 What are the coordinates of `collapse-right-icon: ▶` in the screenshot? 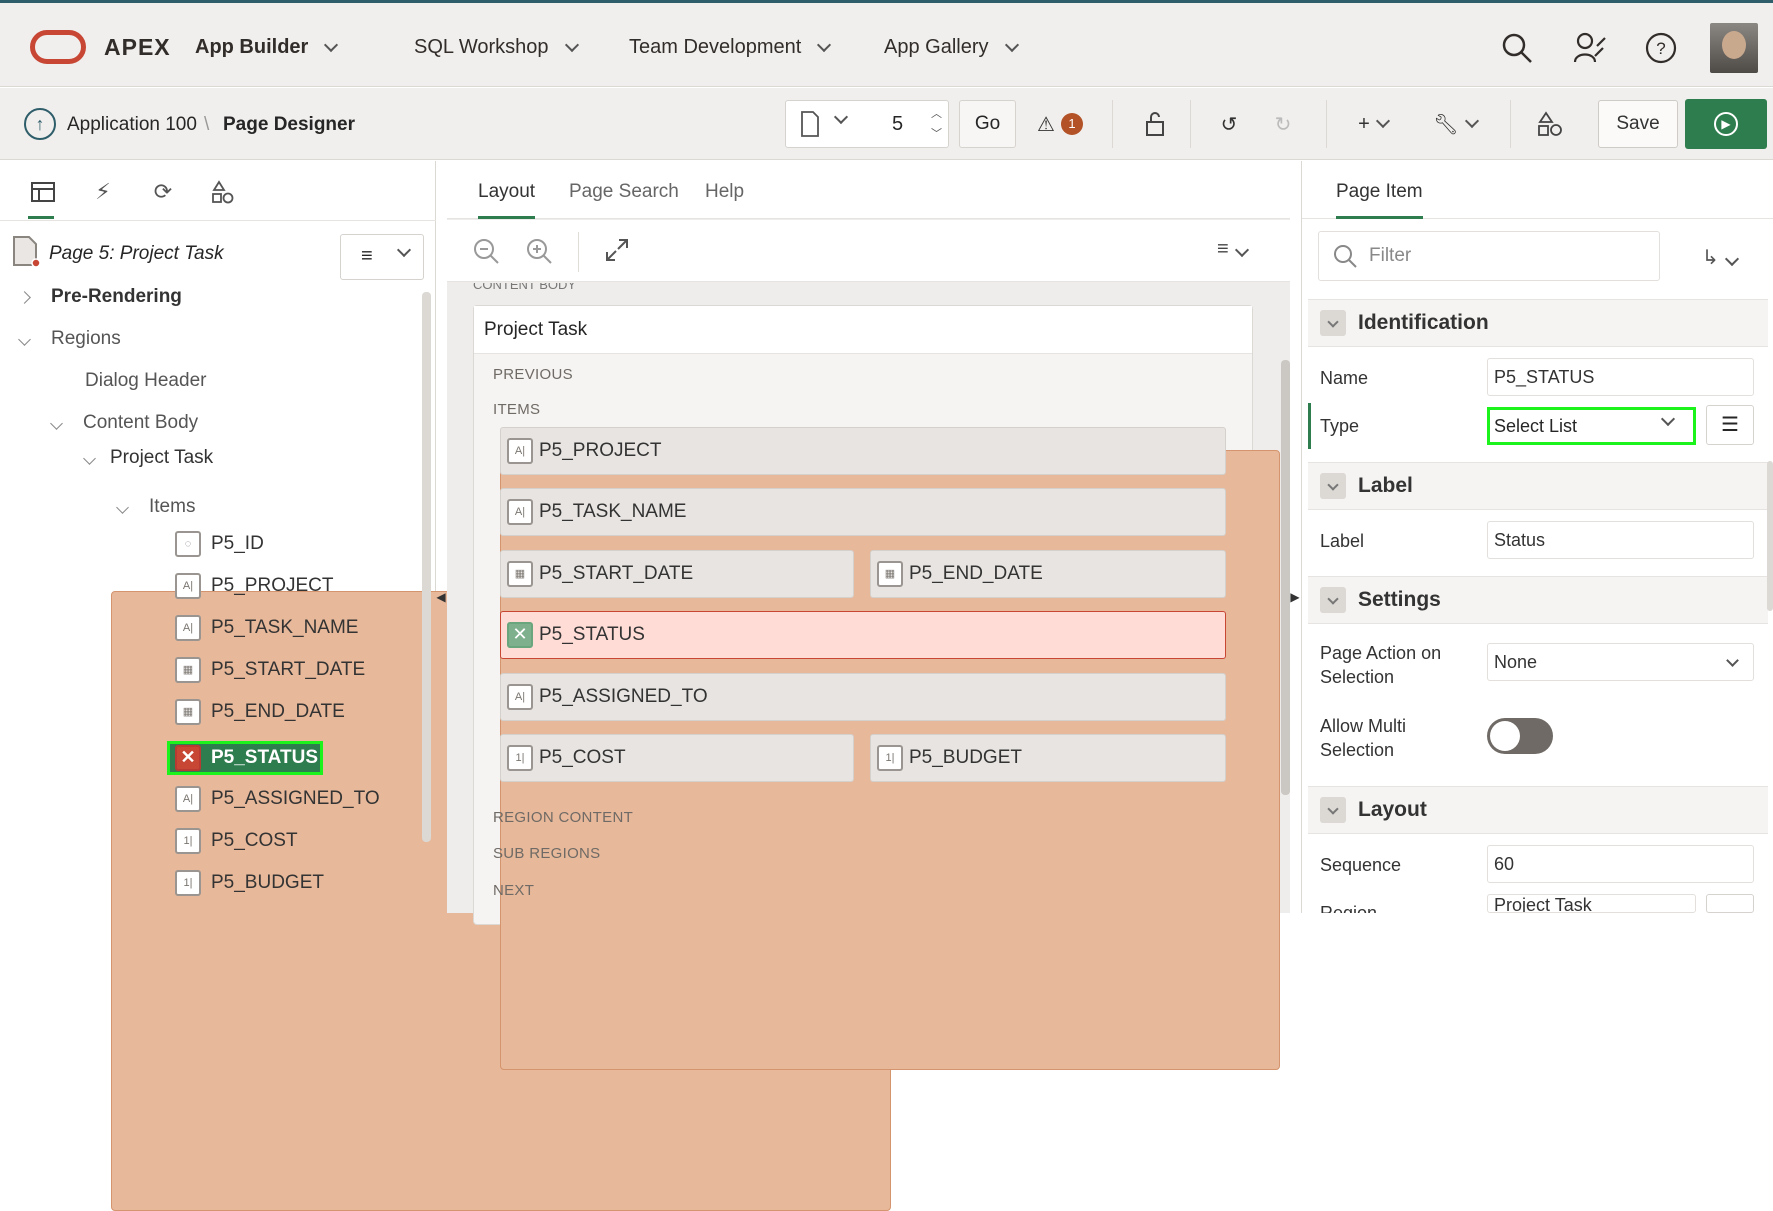 It's located at (1295, 597).